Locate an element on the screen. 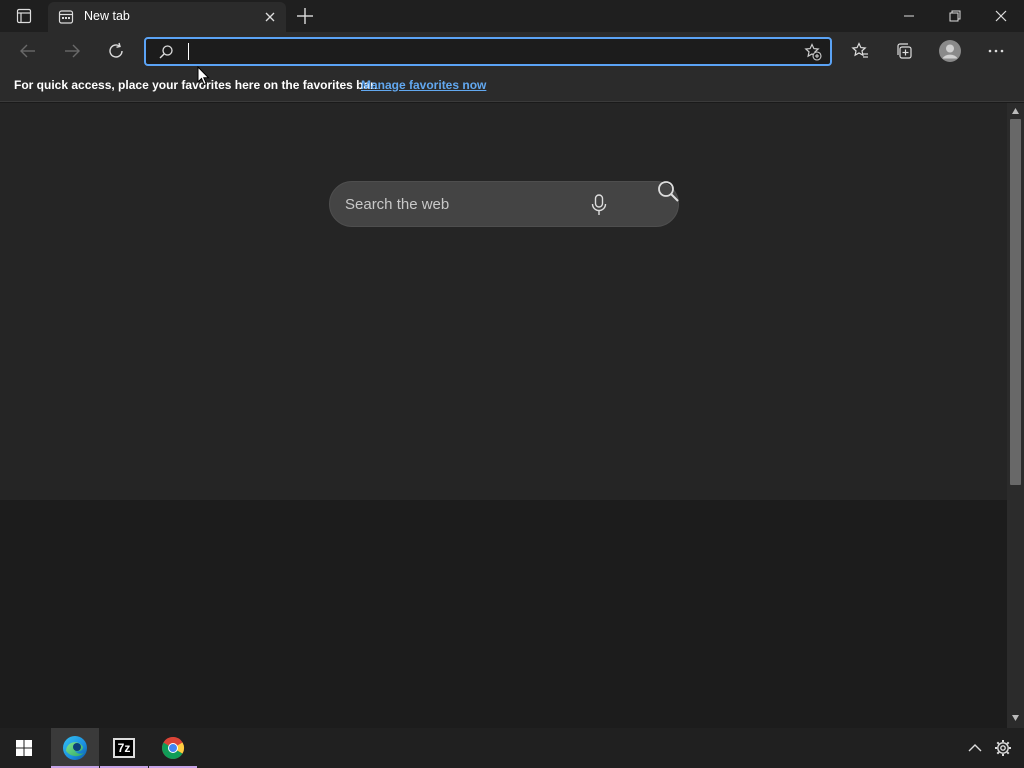  ellipsis-icon is located at coordinates (996, 51).